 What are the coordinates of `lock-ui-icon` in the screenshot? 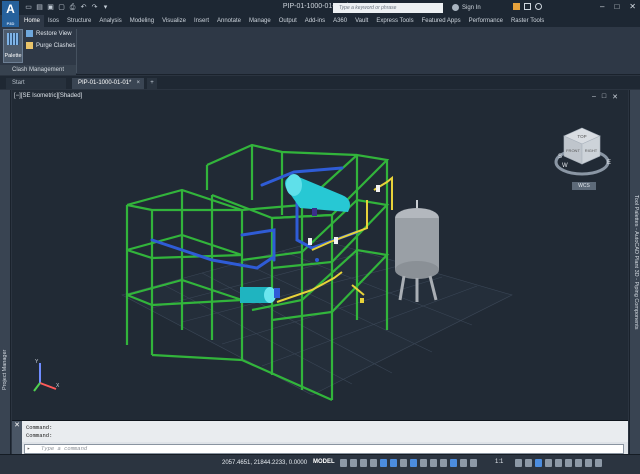 It's located at (558, 463).